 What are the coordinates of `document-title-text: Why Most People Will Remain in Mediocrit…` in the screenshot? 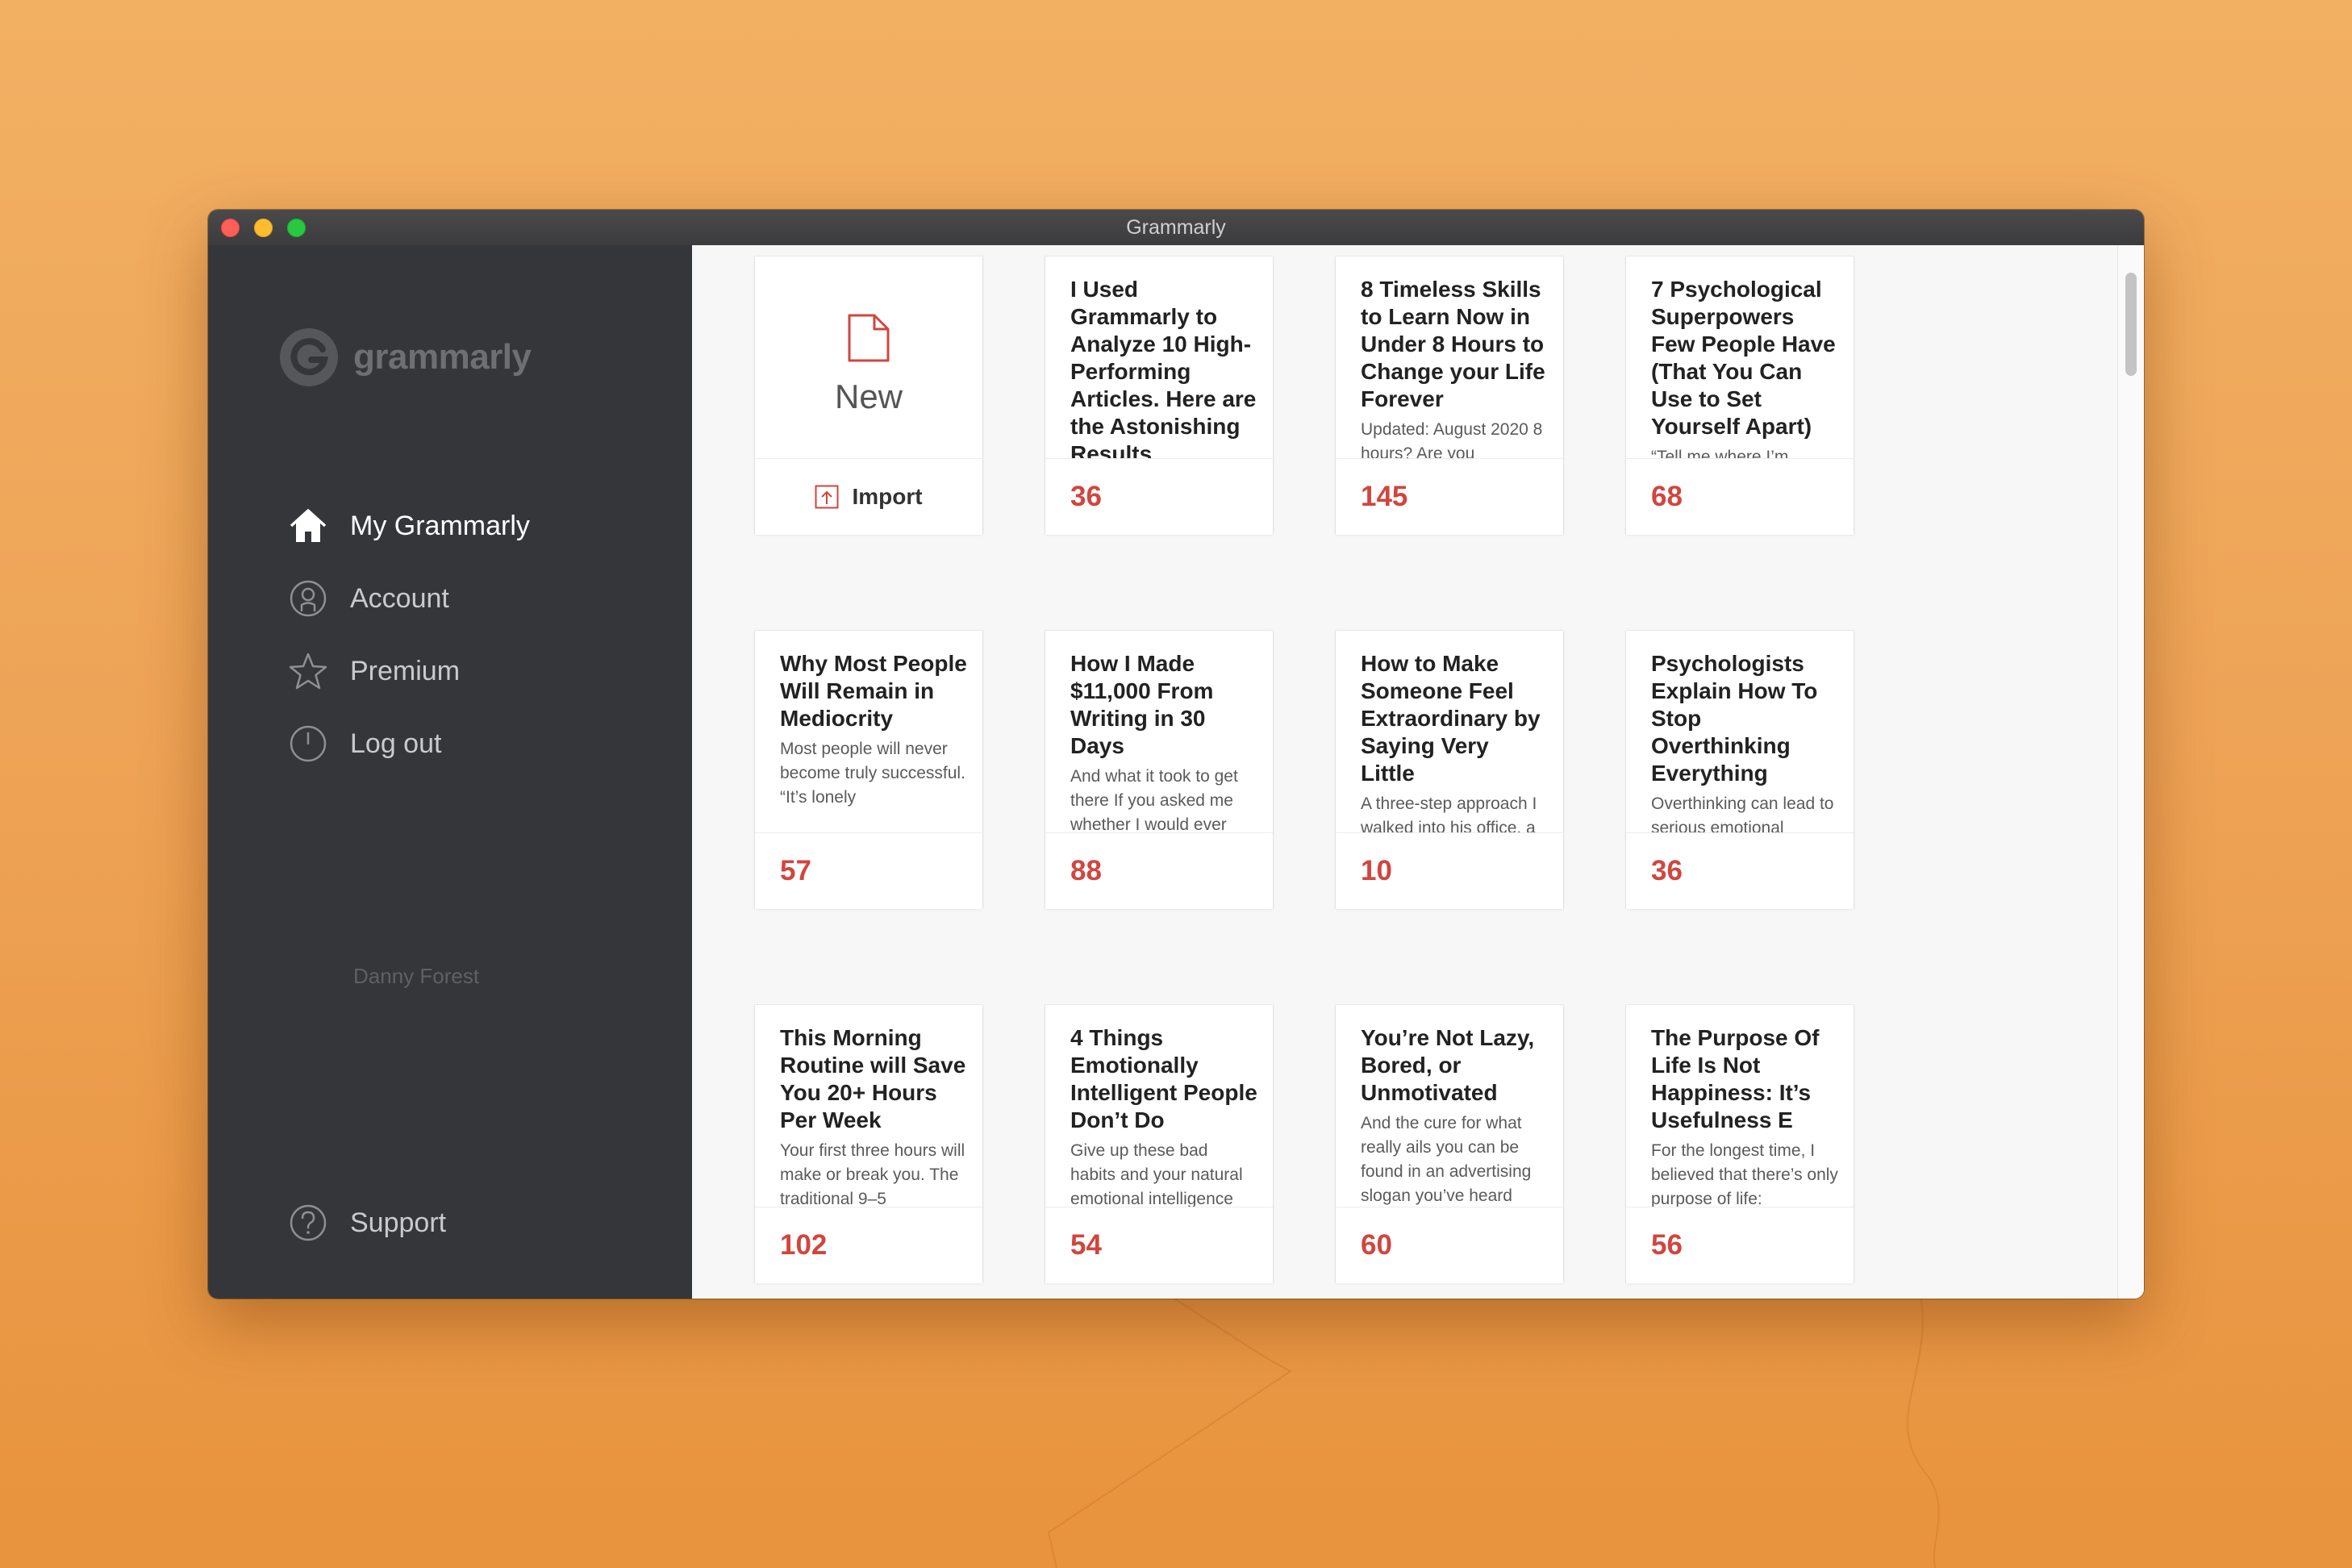 It's located at (873, 691).